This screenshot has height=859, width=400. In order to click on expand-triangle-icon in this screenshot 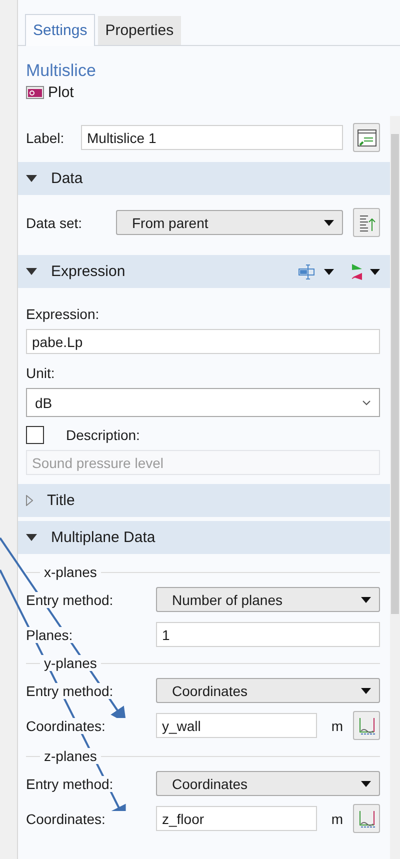, I will do `click(29, 500)`.